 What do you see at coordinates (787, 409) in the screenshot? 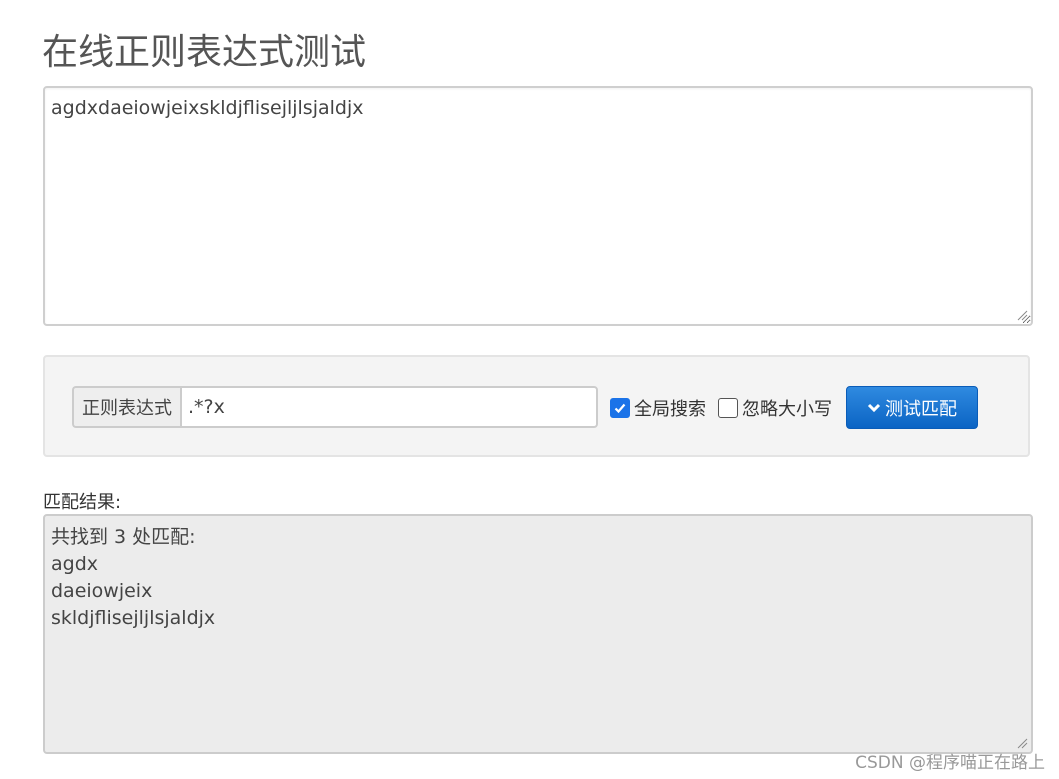
I see `ignore-case-label: 忽略大小写` at bounding box center [787, 409].